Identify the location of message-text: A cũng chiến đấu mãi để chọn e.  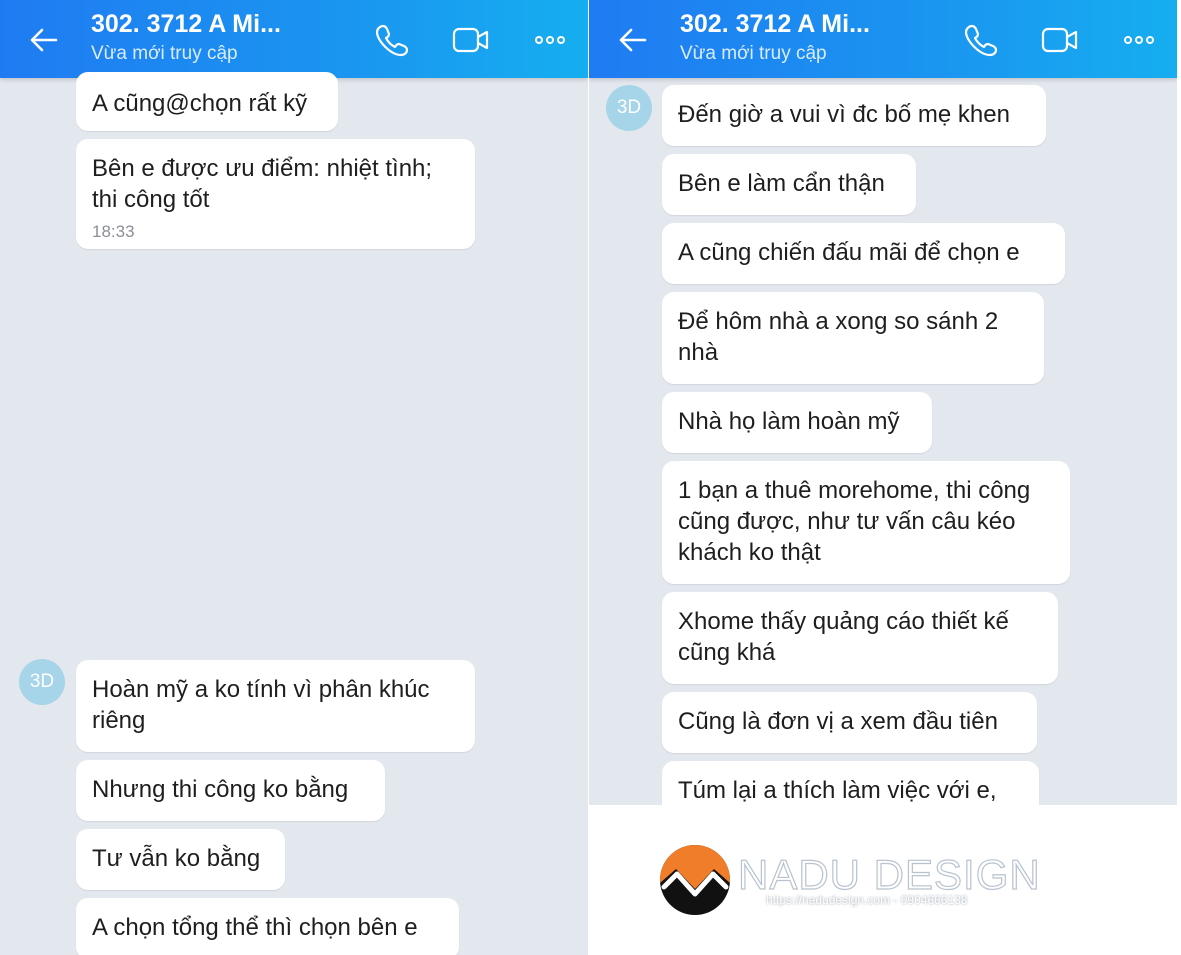
(849, 252).